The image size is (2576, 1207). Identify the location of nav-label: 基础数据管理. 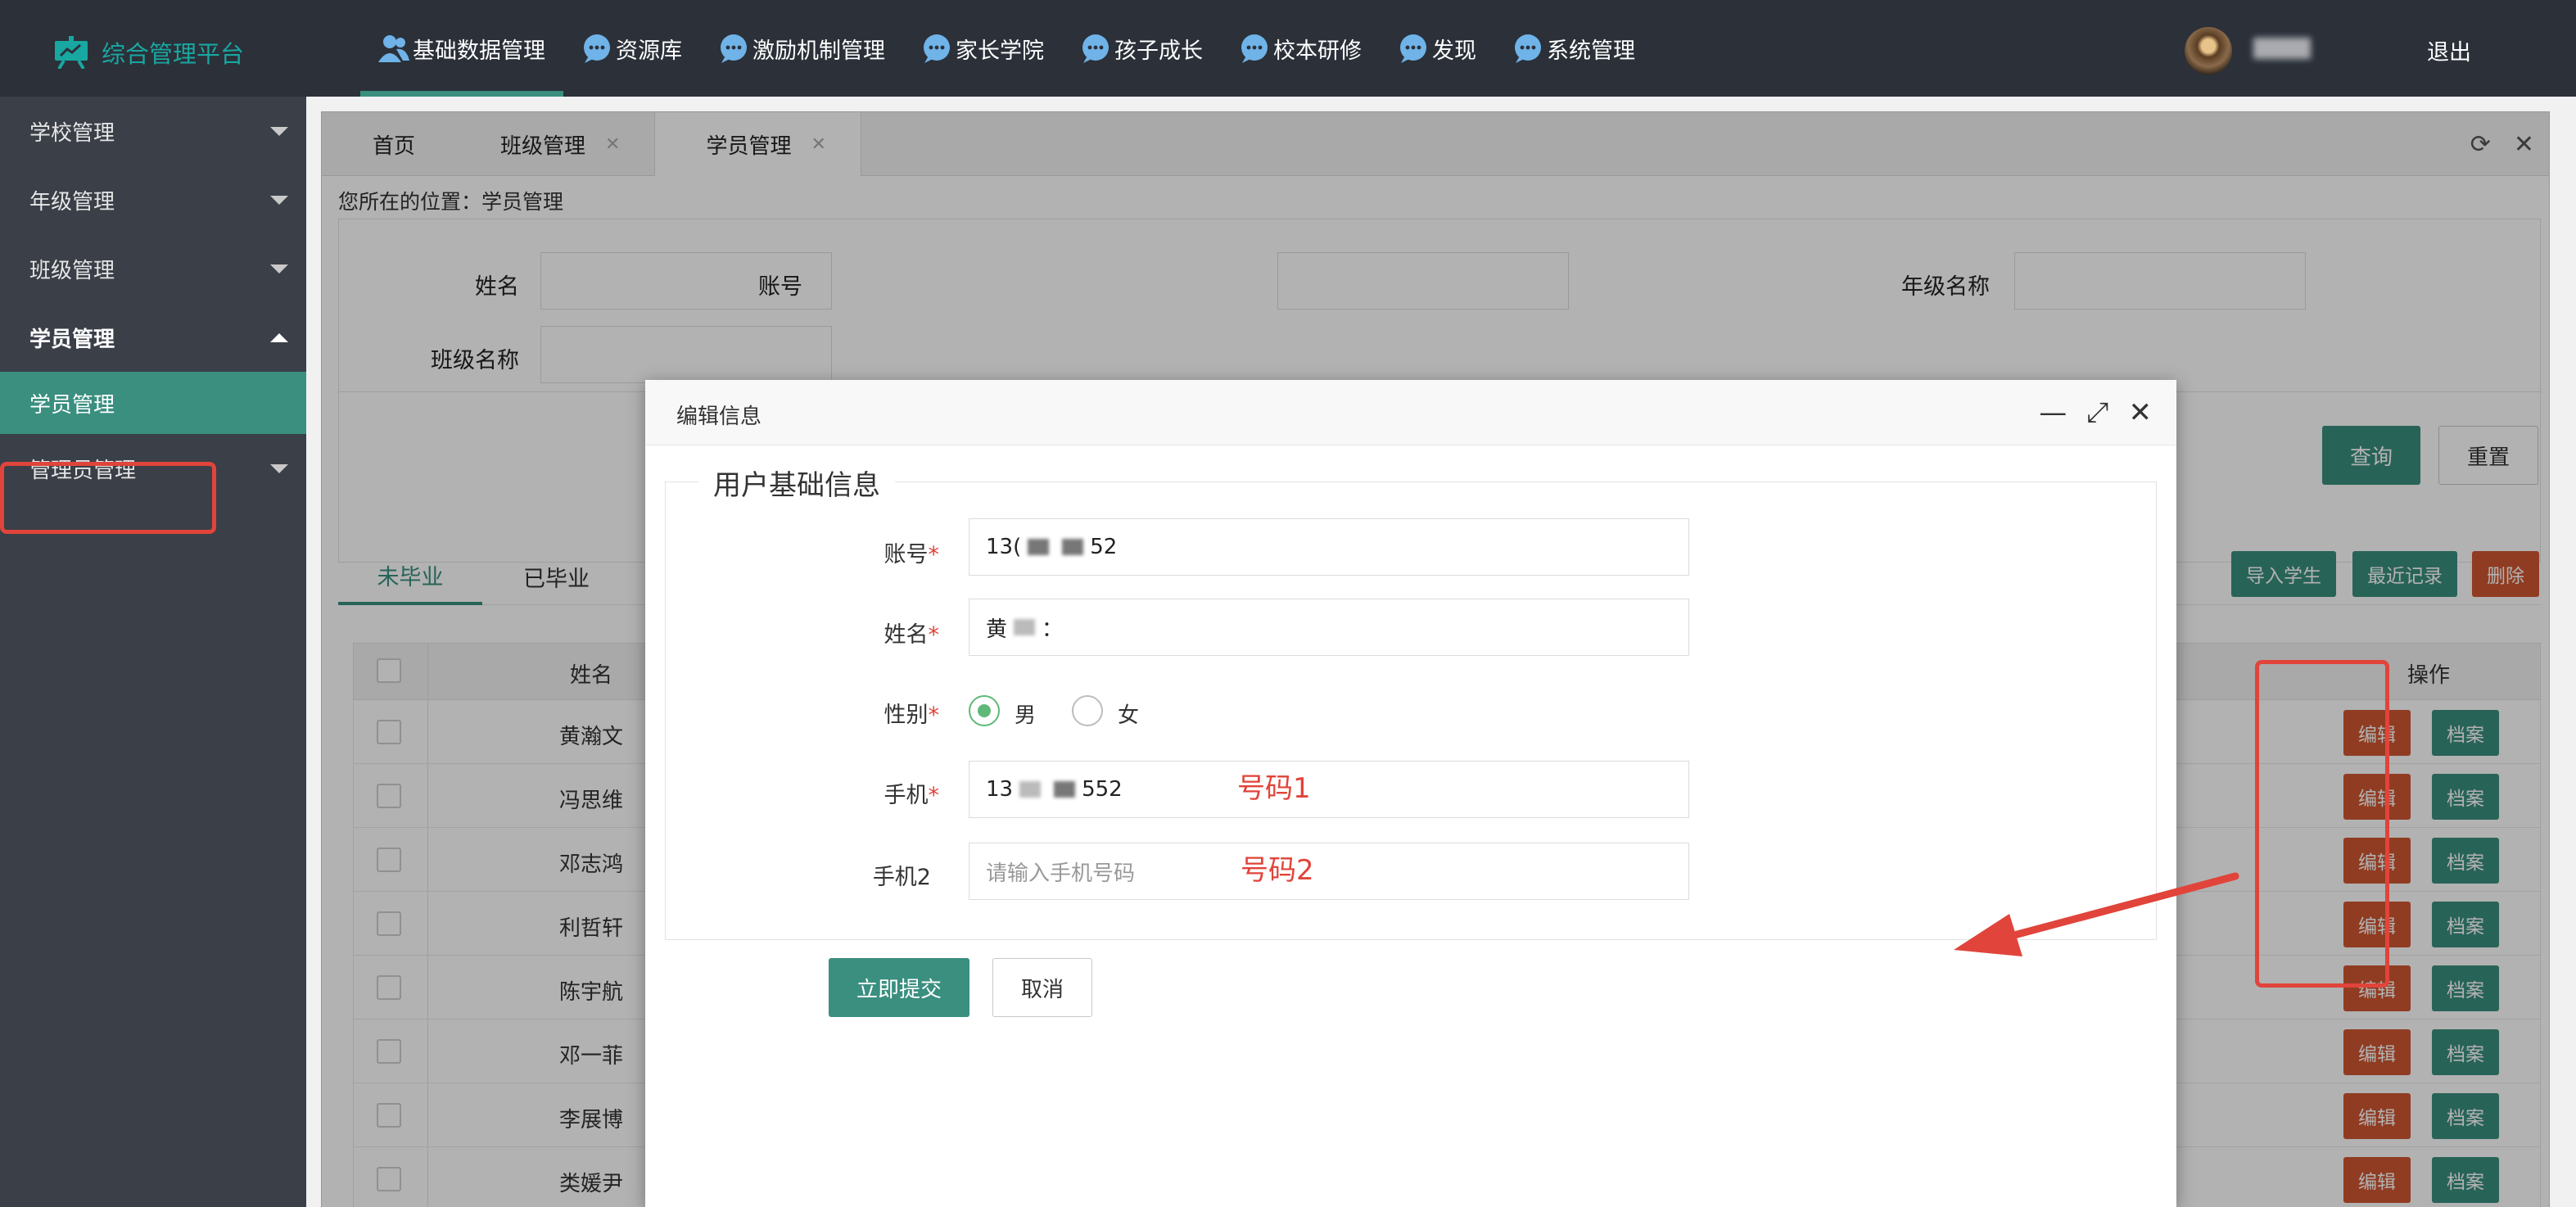
(479, 51).